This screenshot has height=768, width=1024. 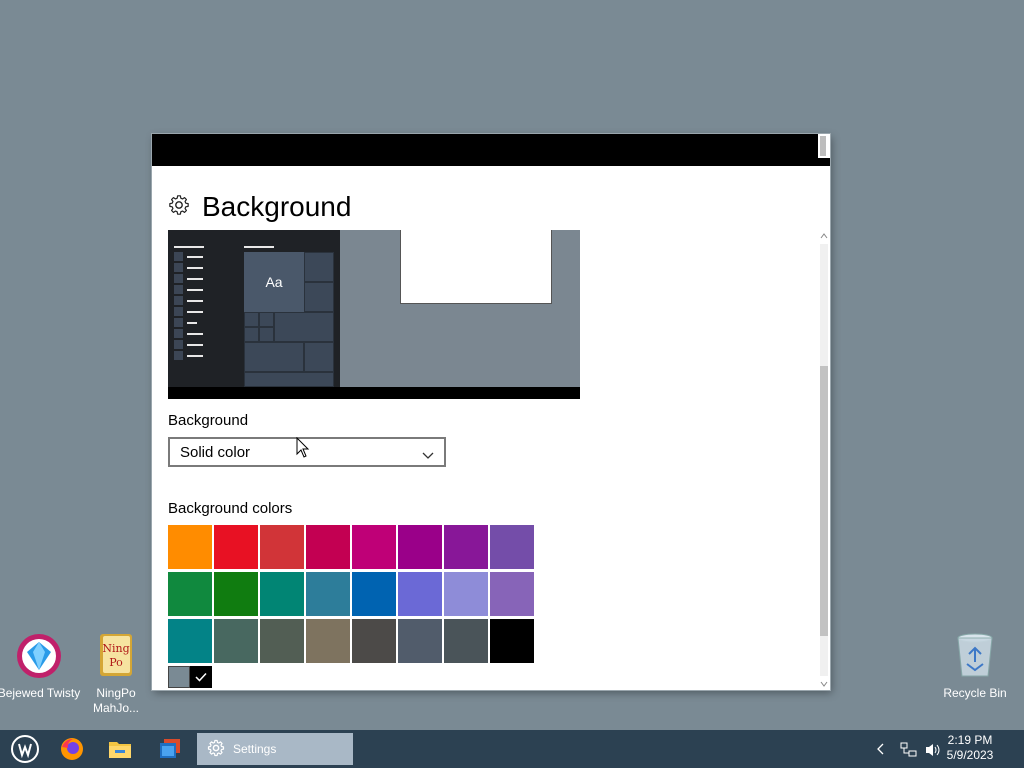 I want to click on page-heading: Background, so click(x=259, y=207).